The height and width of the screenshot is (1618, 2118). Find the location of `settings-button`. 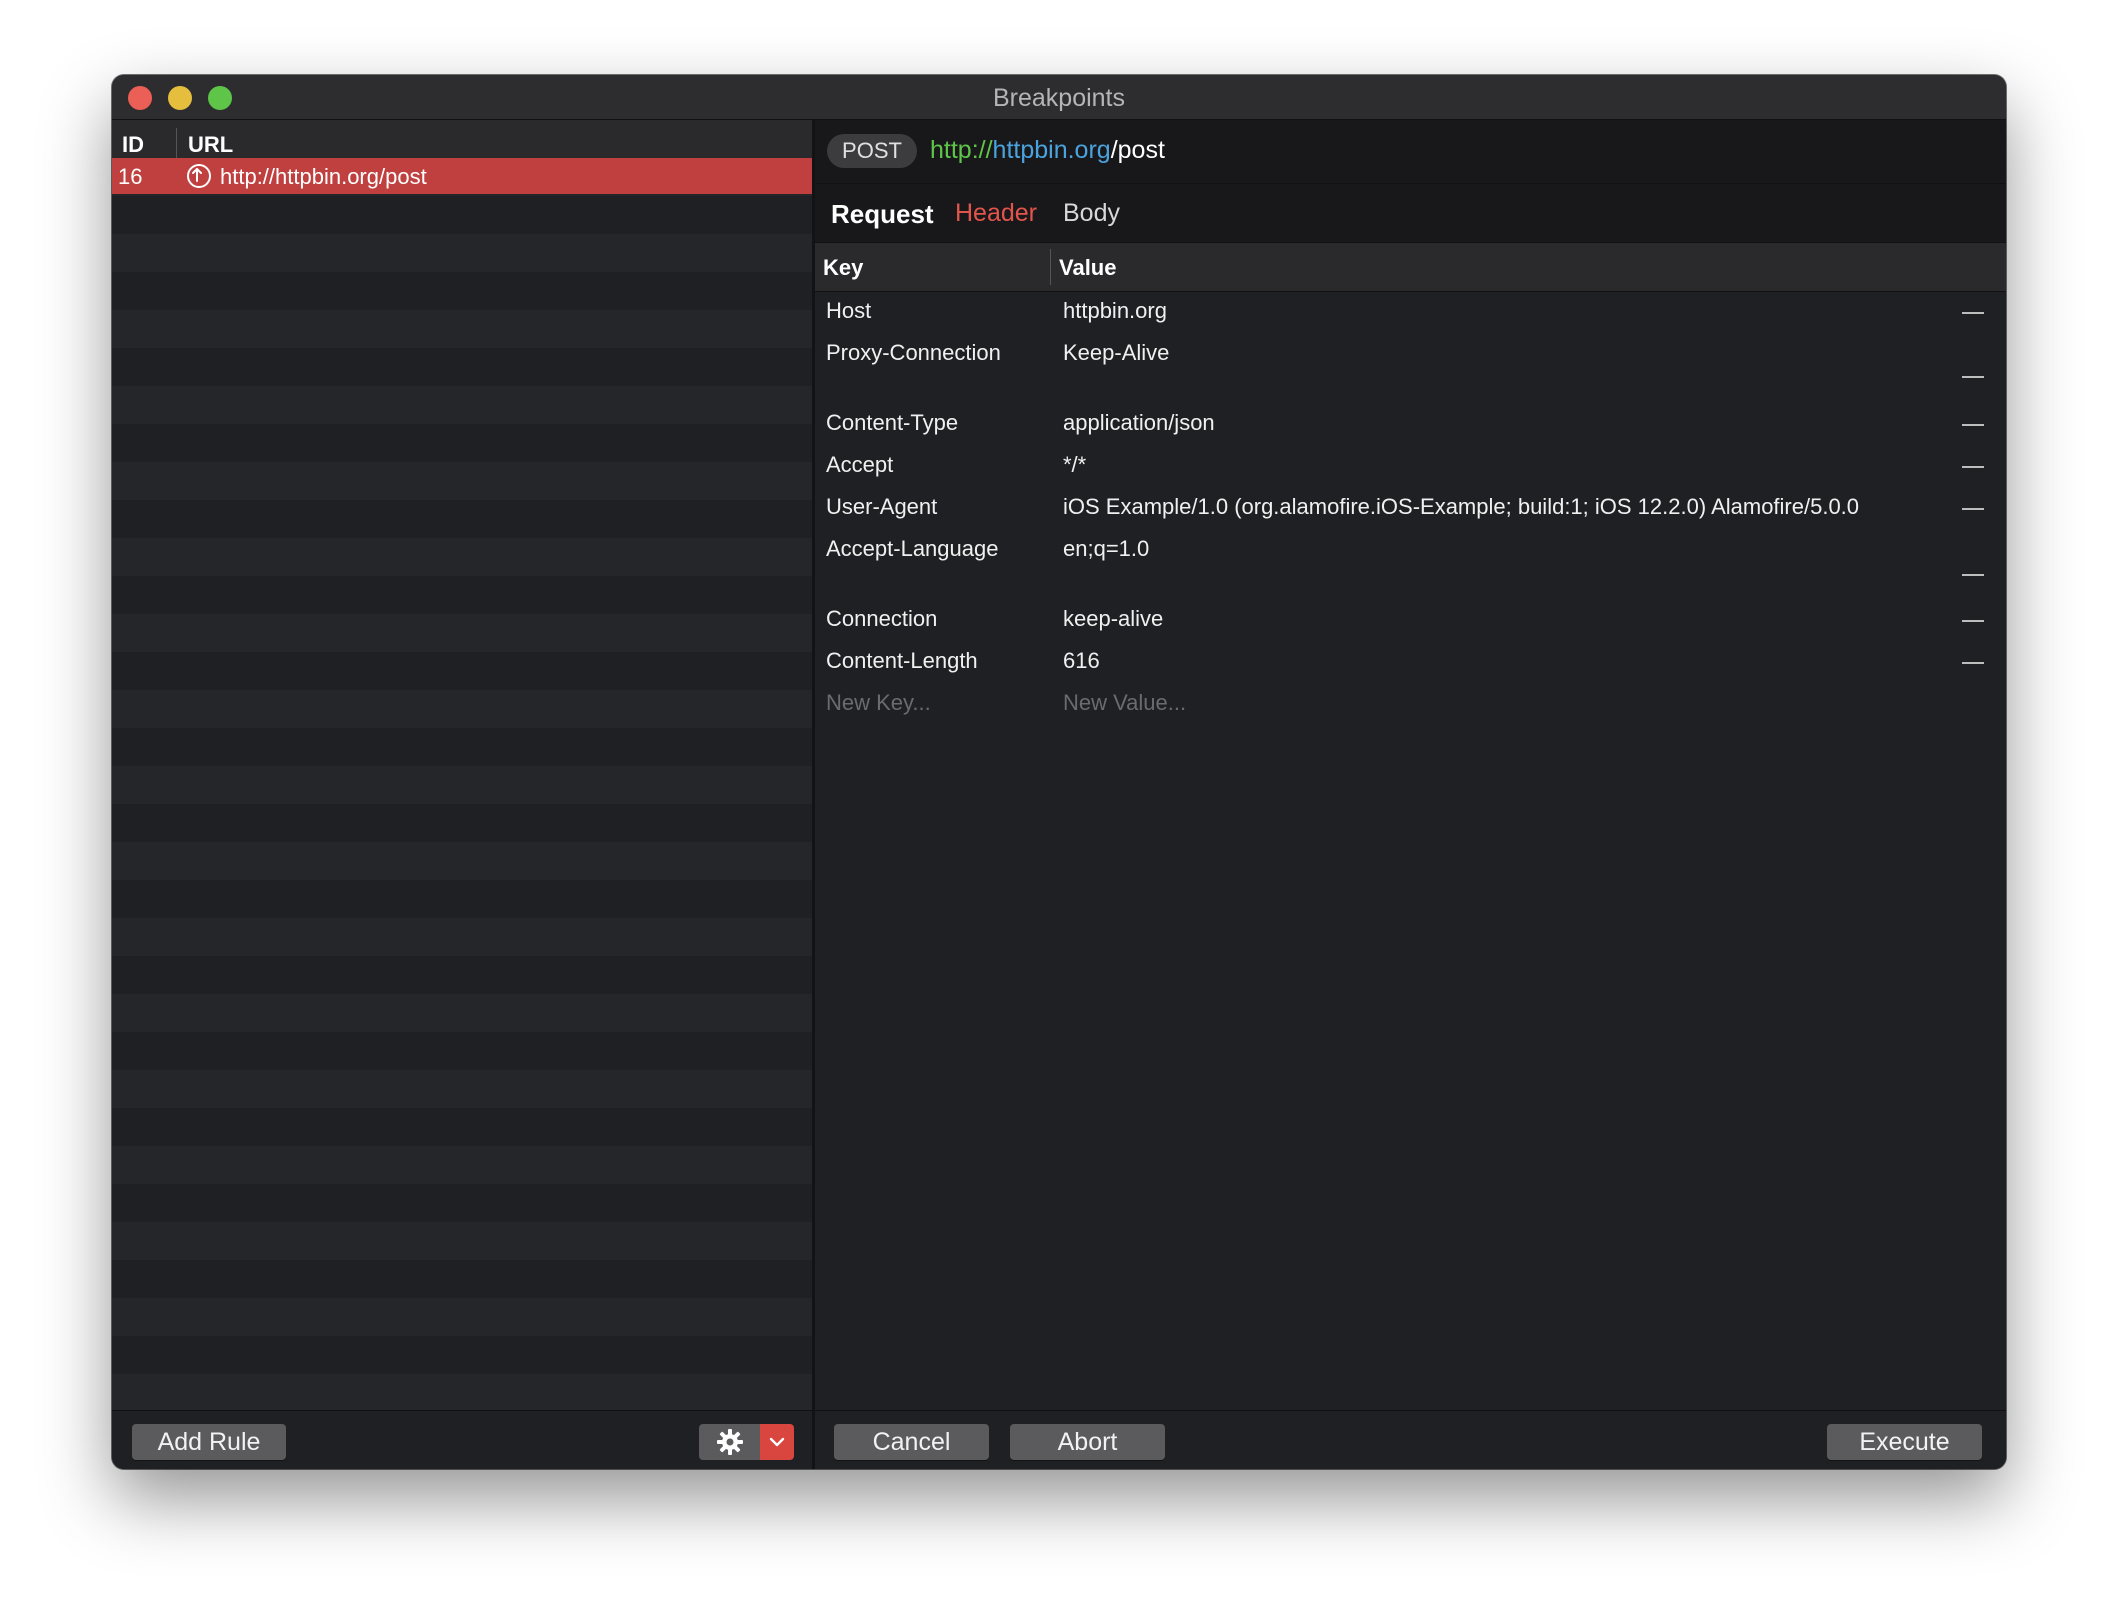

settings-button is located at coordinates (730, 1442).